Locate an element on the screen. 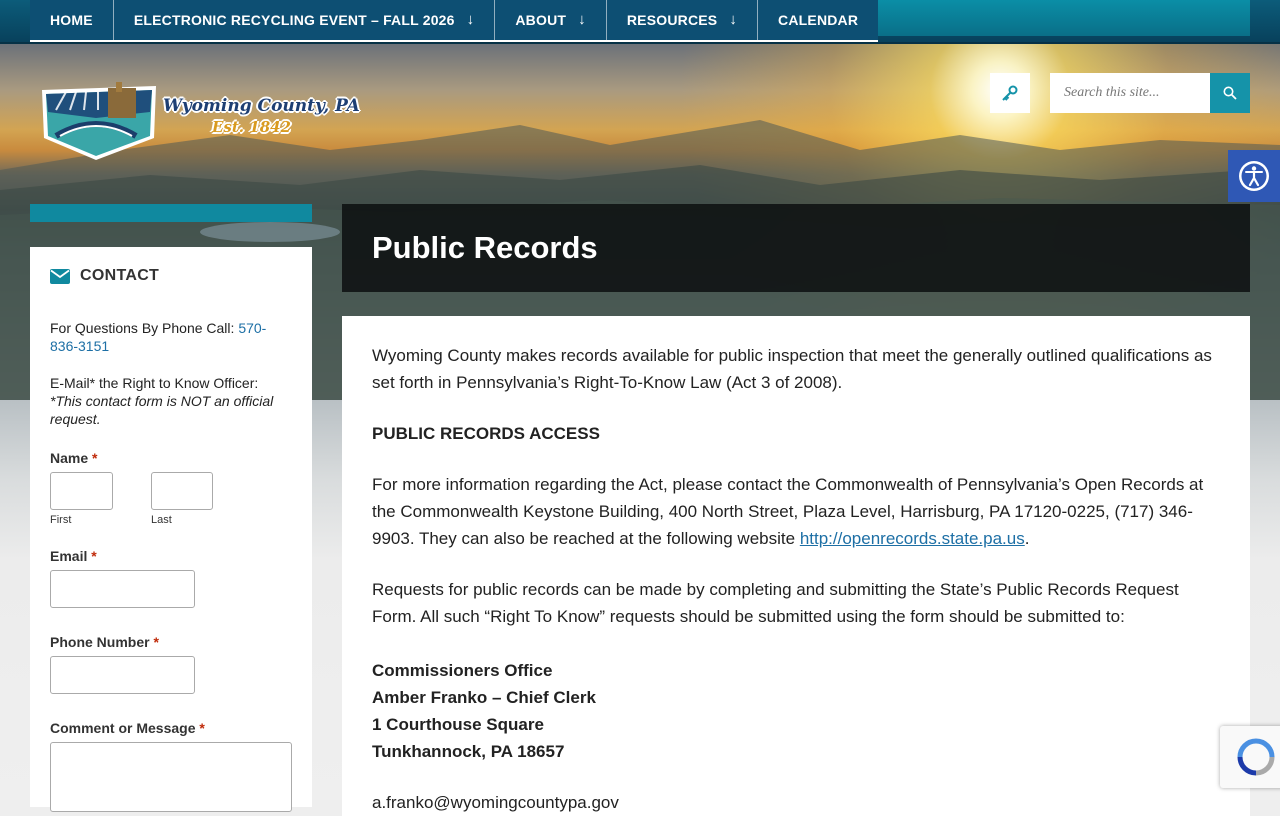 The height and width of the screenshot is (816, 1280). nav-item-resources: RESOURCES ↓ is located at coordinates (683, 20).